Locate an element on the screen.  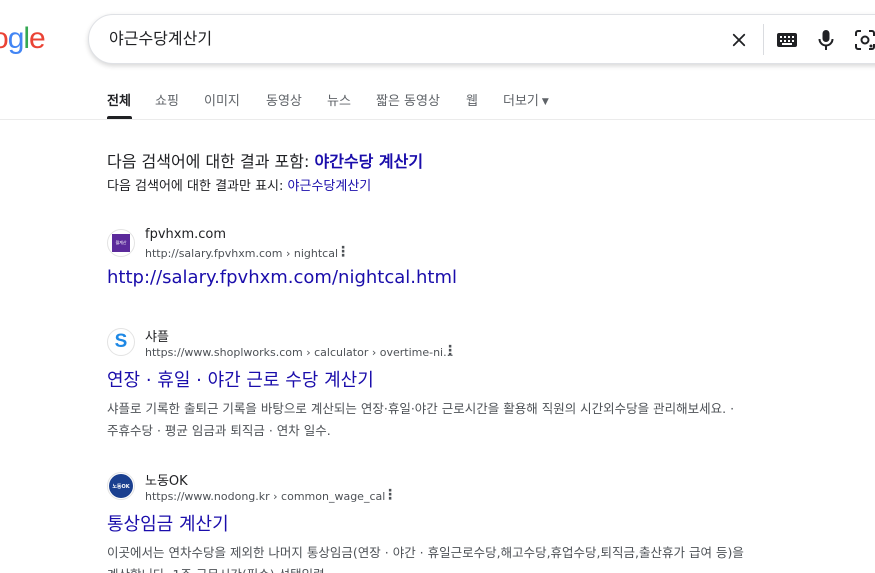
search-tabs: 전체 쇼핑 이미지 동영상 뉴스 짧은 동영상 웹 더보기 ▼ is located at coordinates (437, 103).